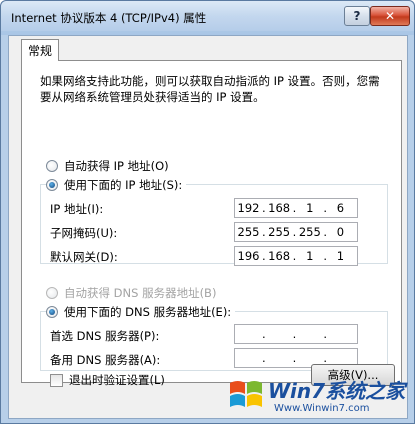 The height and width of the screenshot is (424, 415). I want to click on radio-auto-dns: 自动获得 DNS 服务器地址(B), so click(131, 293).